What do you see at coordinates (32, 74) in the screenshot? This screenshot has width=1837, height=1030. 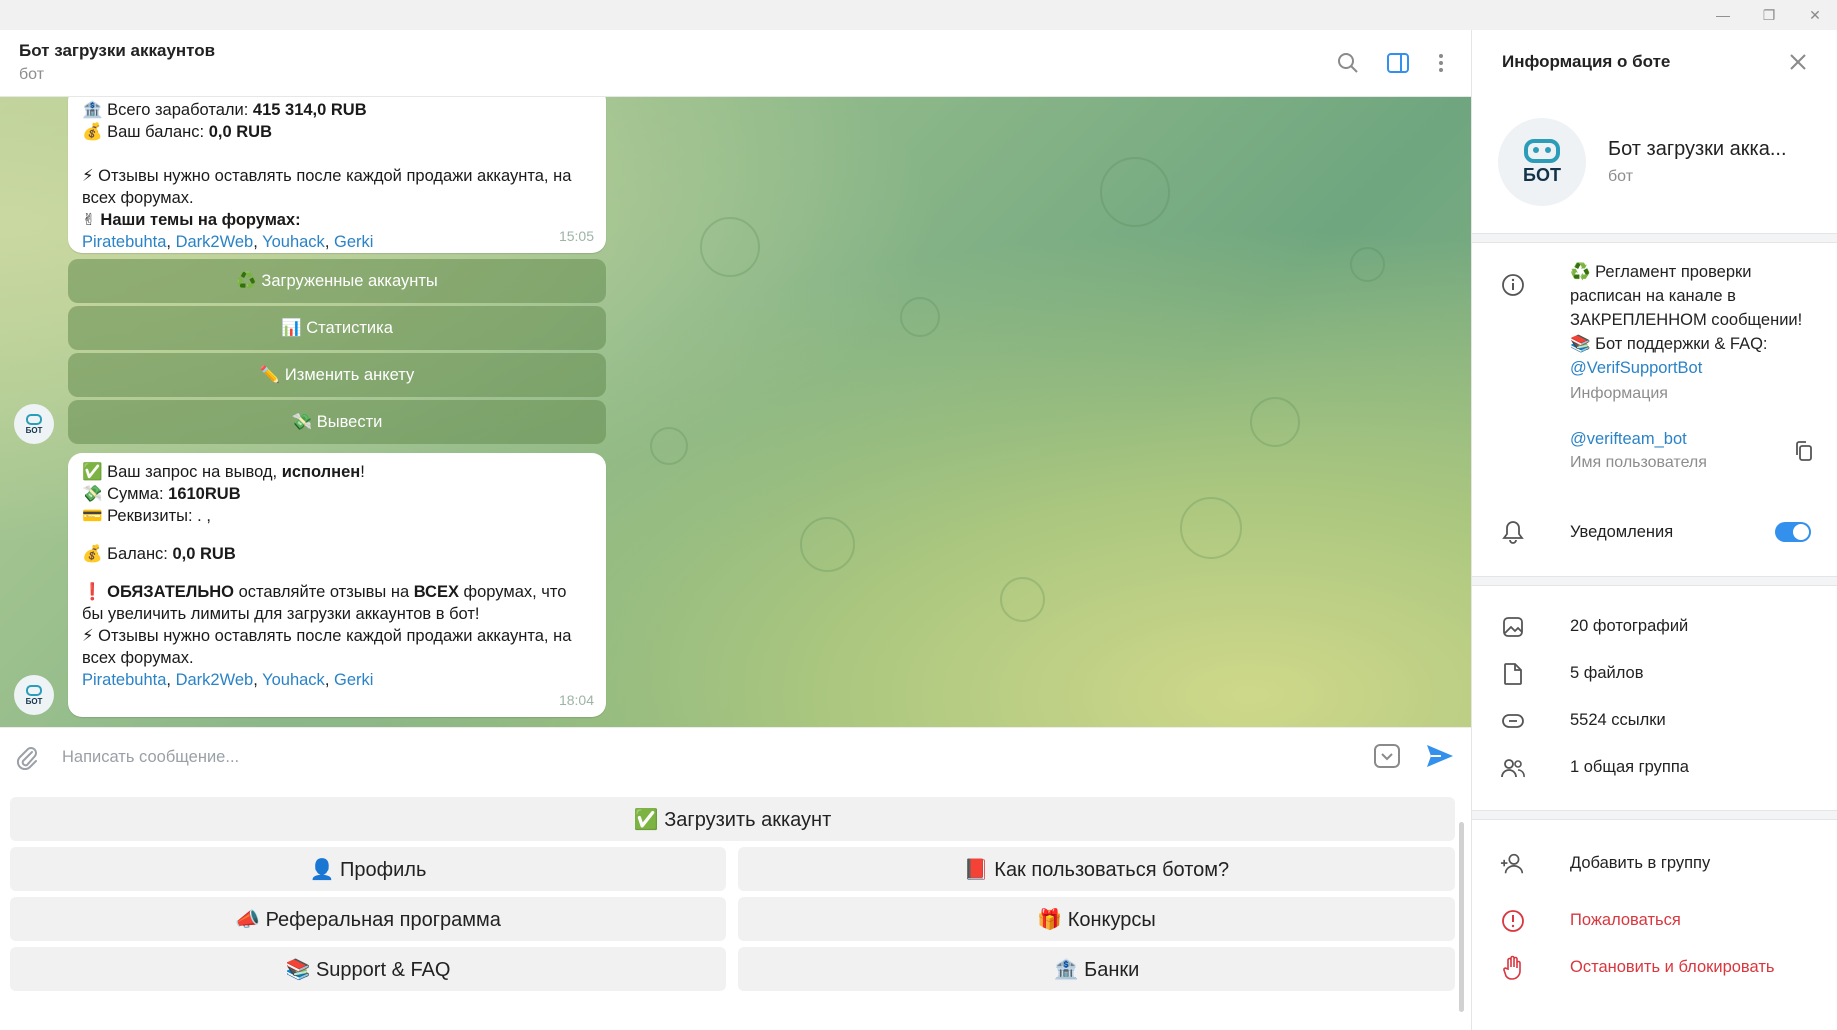 I see `chat-subtitle: бот` at bounding box center [32, 74].